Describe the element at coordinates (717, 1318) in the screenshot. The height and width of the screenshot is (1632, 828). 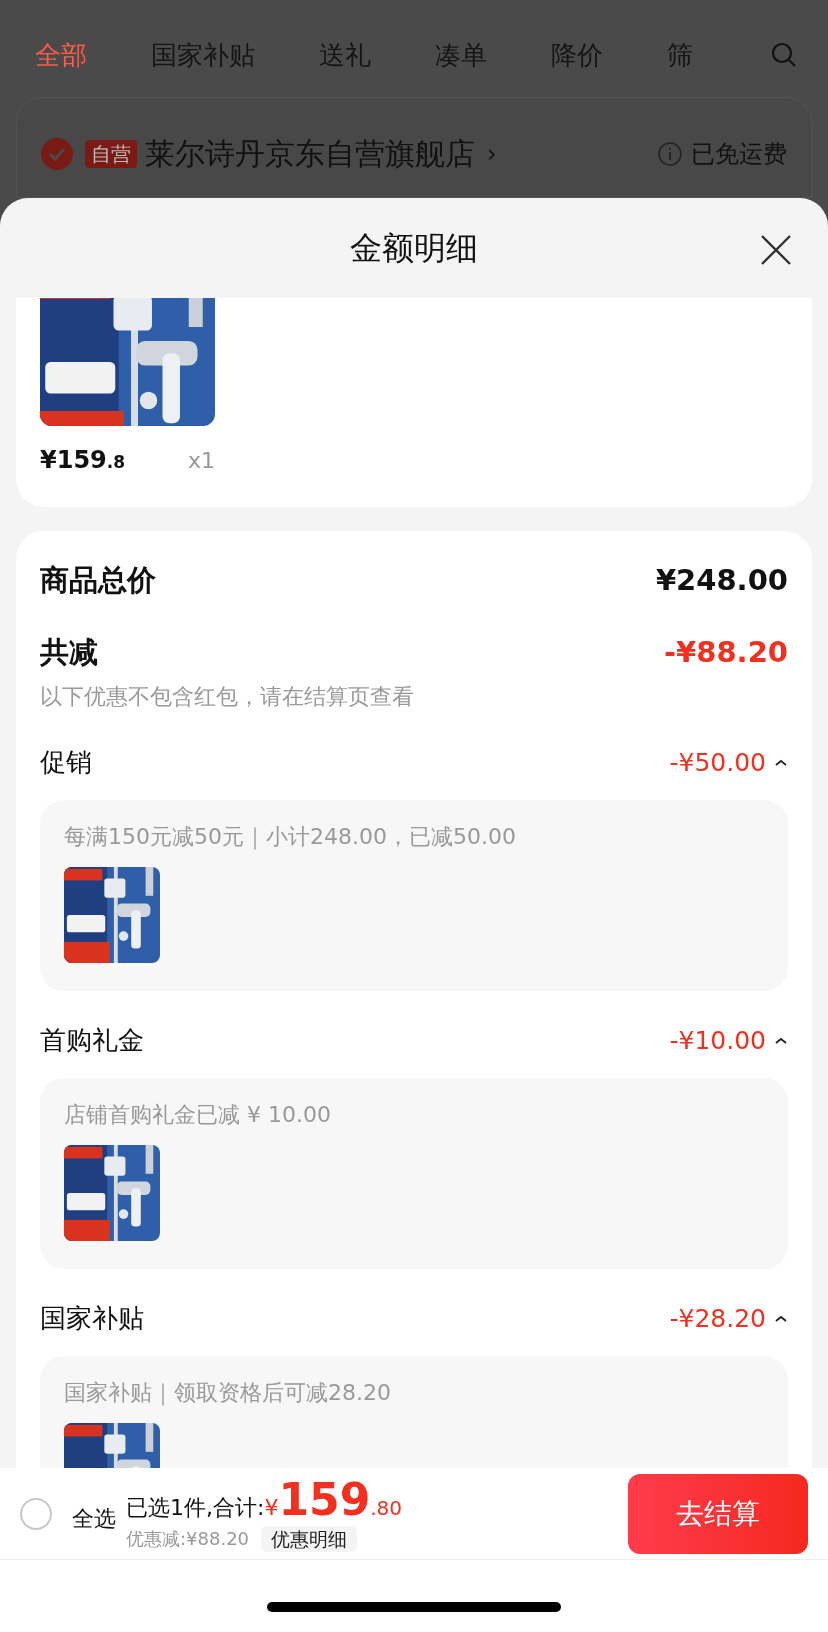
I see `section-amount: -¥28.20` at that location.